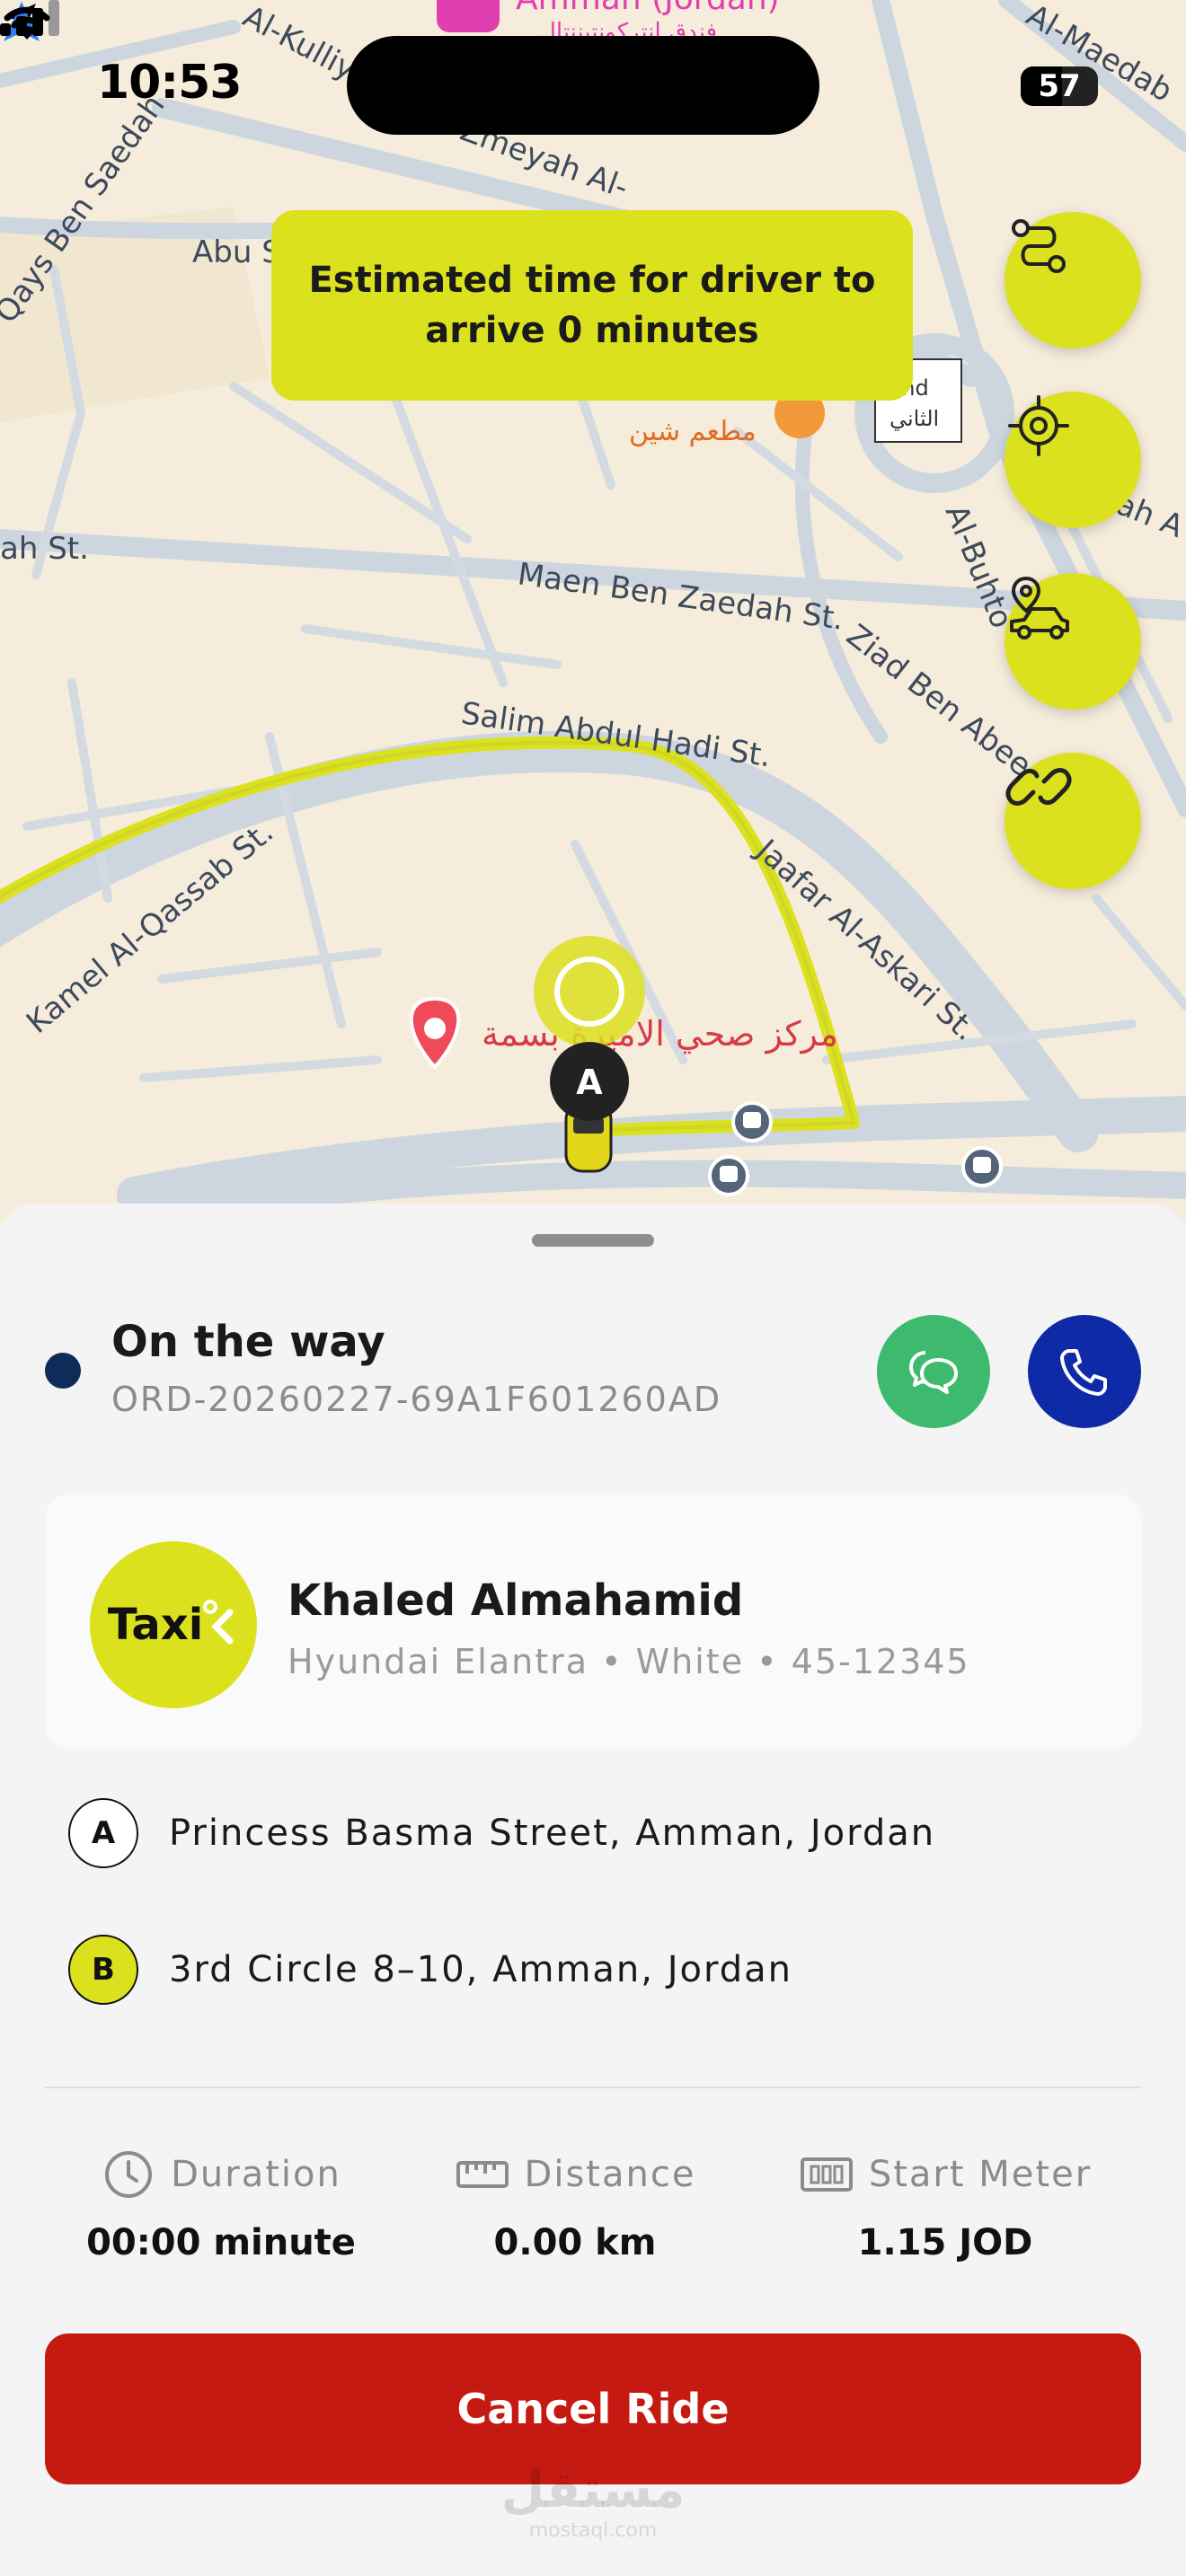  What do you see at coordinates (593, 1240) in the screenshot?
I see `sheet-drag-handle` at bounding box center [593, 1240].